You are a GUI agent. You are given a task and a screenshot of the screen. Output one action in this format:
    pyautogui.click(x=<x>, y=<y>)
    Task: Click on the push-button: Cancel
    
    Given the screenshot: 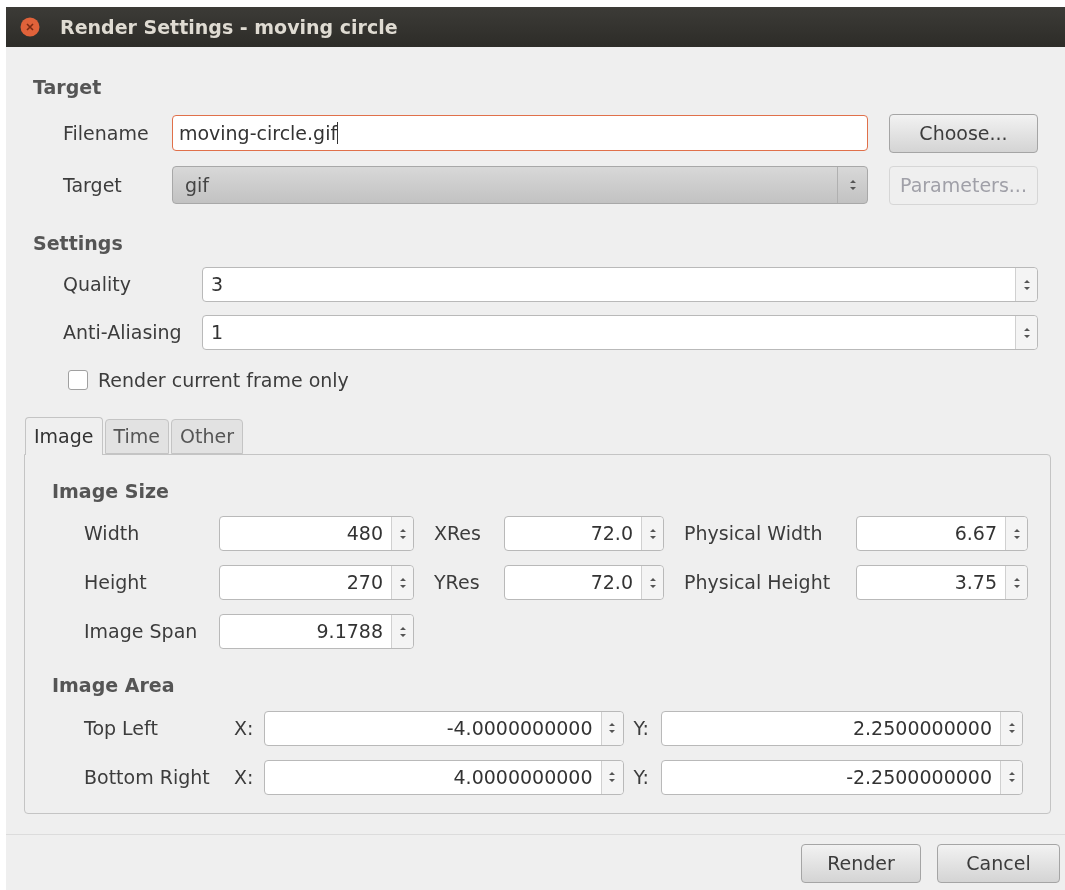 What is the action you would take?
    pyautogui.click(x=998, y=863)
    